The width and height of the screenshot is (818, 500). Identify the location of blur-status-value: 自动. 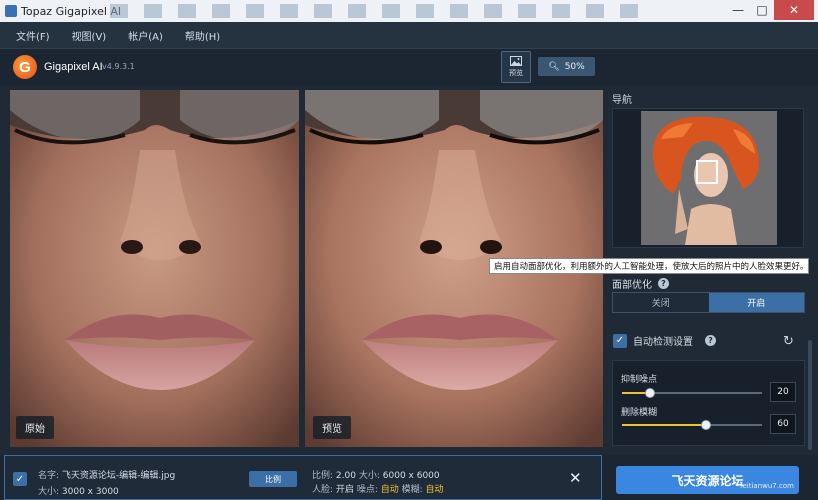
(434, 490).